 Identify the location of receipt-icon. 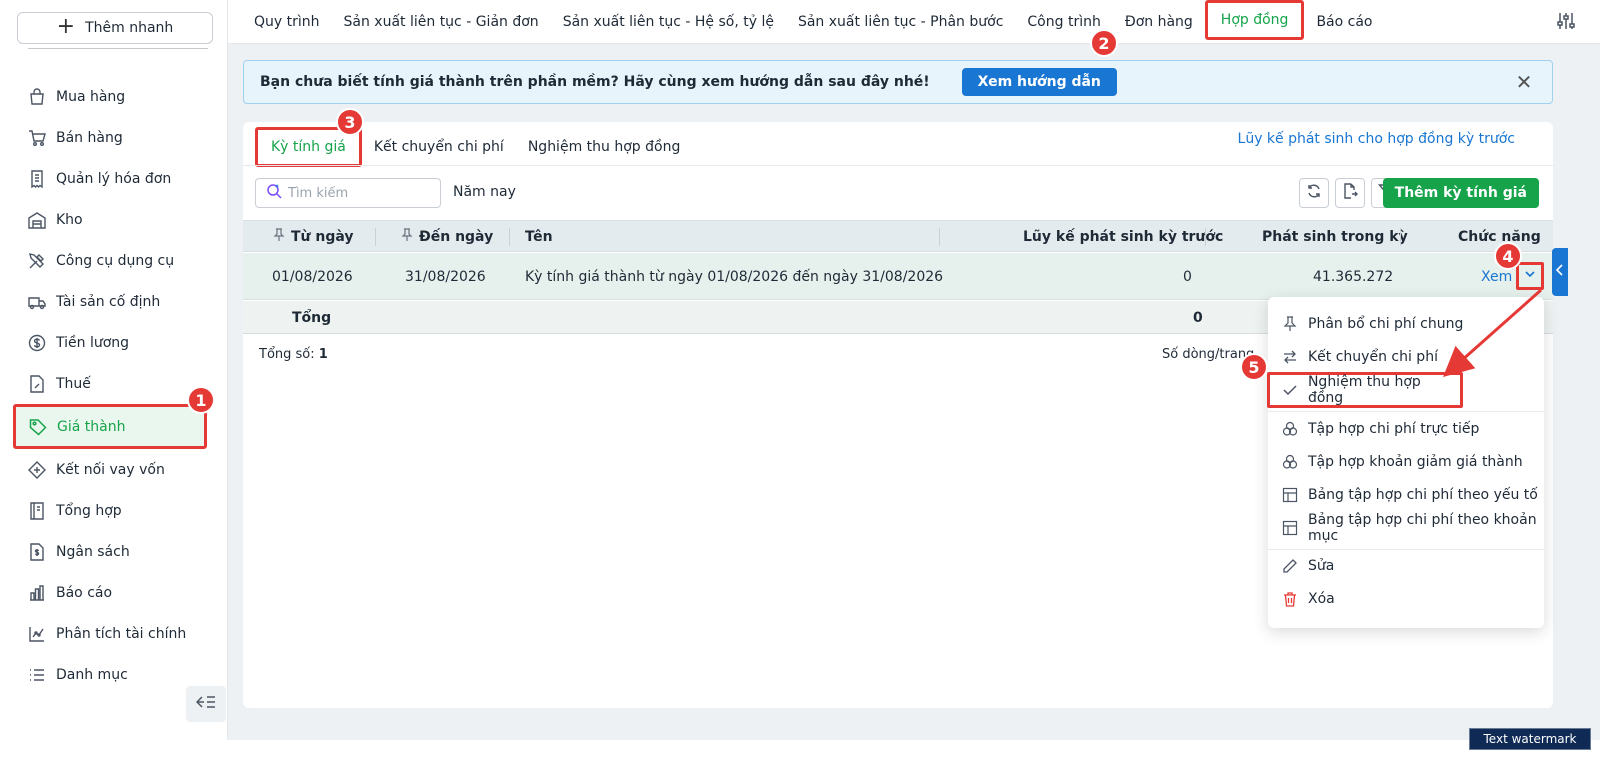
(37, 178).